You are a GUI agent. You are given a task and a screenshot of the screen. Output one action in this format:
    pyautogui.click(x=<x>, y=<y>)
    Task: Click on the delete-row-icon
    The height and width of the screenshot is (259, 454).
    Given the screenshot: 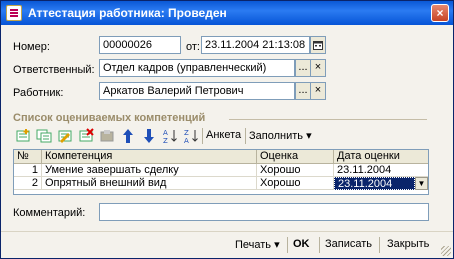 What is the action you would take?
    pyautogui.click(x=86, y=136)
    